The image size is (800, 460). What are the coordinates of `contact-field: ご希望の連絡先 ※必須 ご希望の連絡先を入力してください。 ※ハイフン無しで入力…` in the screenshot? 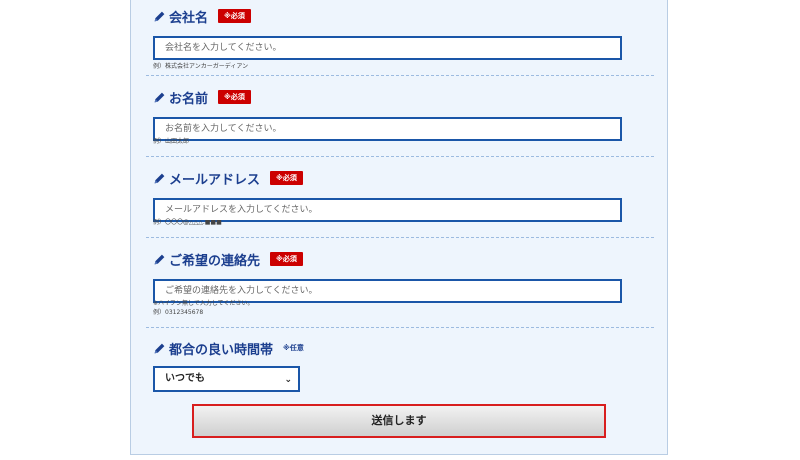 It's located at (388, 282).